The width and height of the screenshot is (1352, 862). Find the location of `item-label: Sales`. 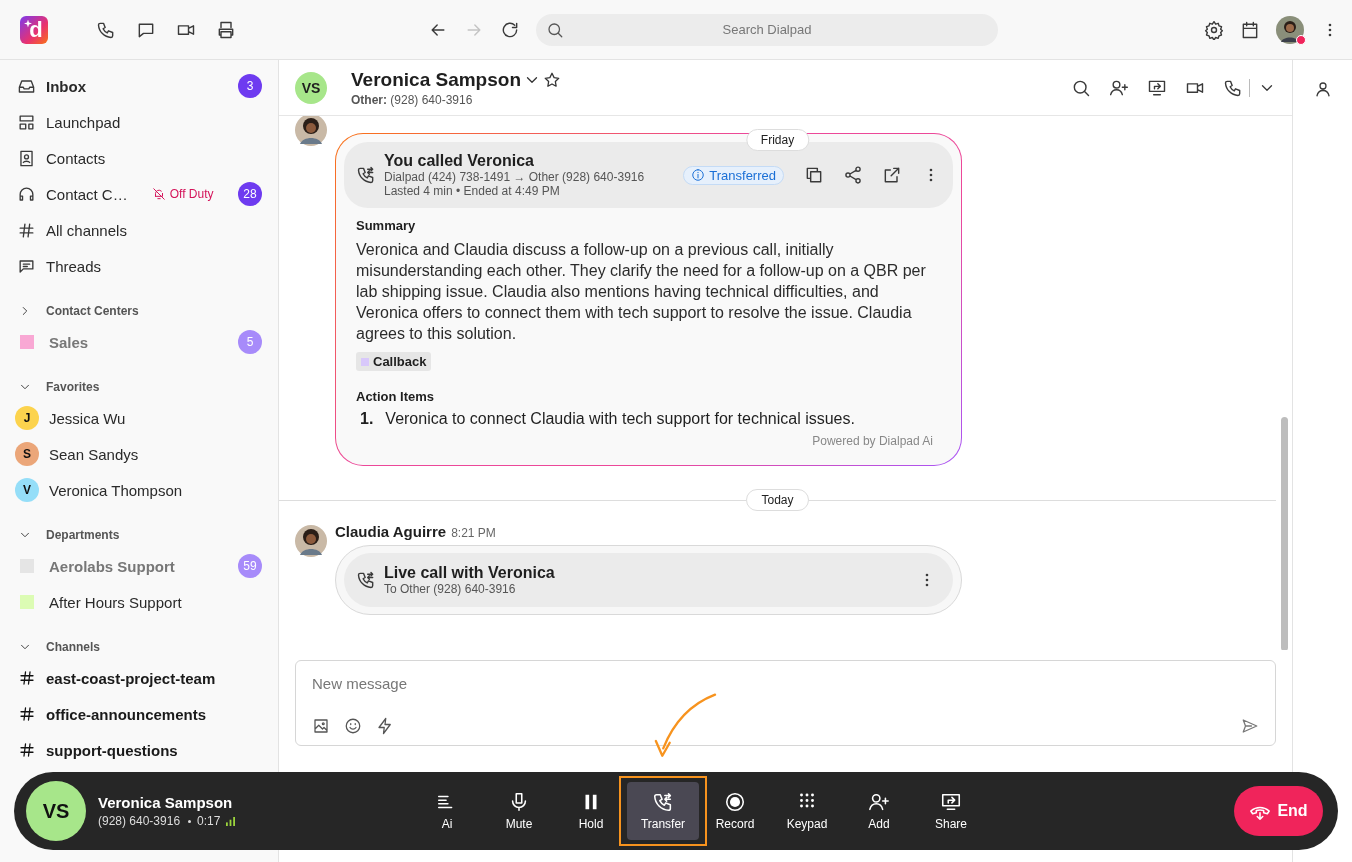

item-label: Sales is located at coordinates (69, 342).